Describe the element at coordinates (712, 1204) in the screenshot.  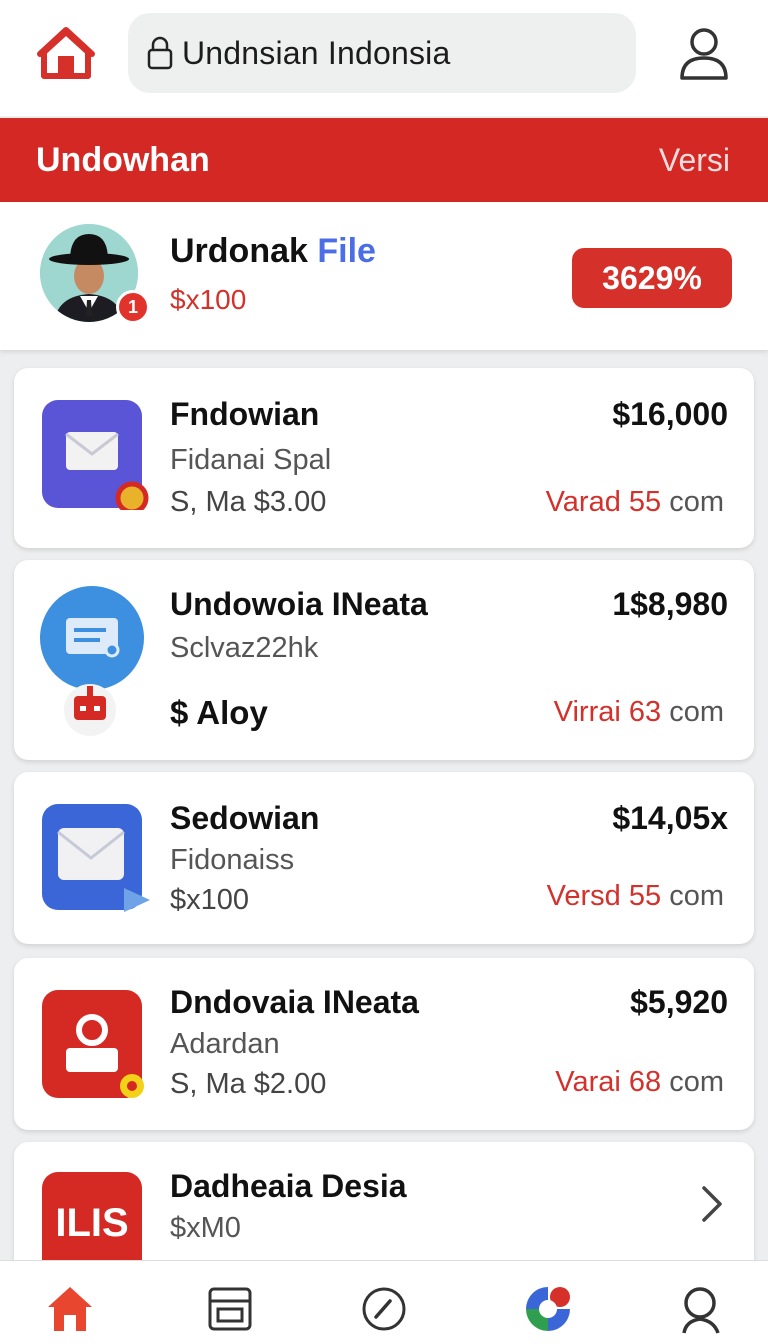
I see `chevron-right-icon` at that location.